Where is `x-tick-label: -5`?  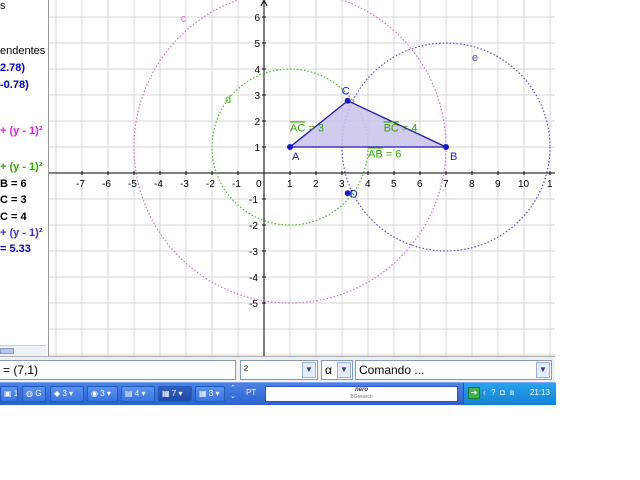
x-tick-label: -5 is located at coordinates (132, 184).